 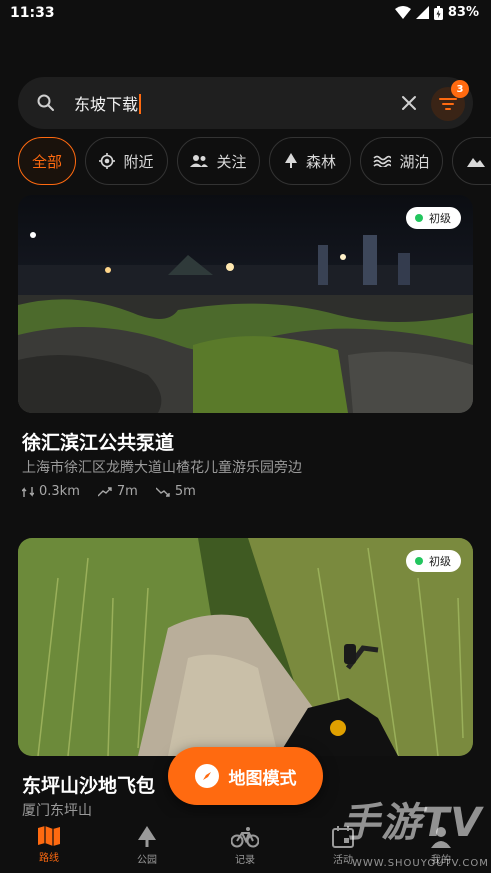 What do you see at coordinates (49, 836) in the screenshot?
I see `map-icon` at bounding box center [49, 836].